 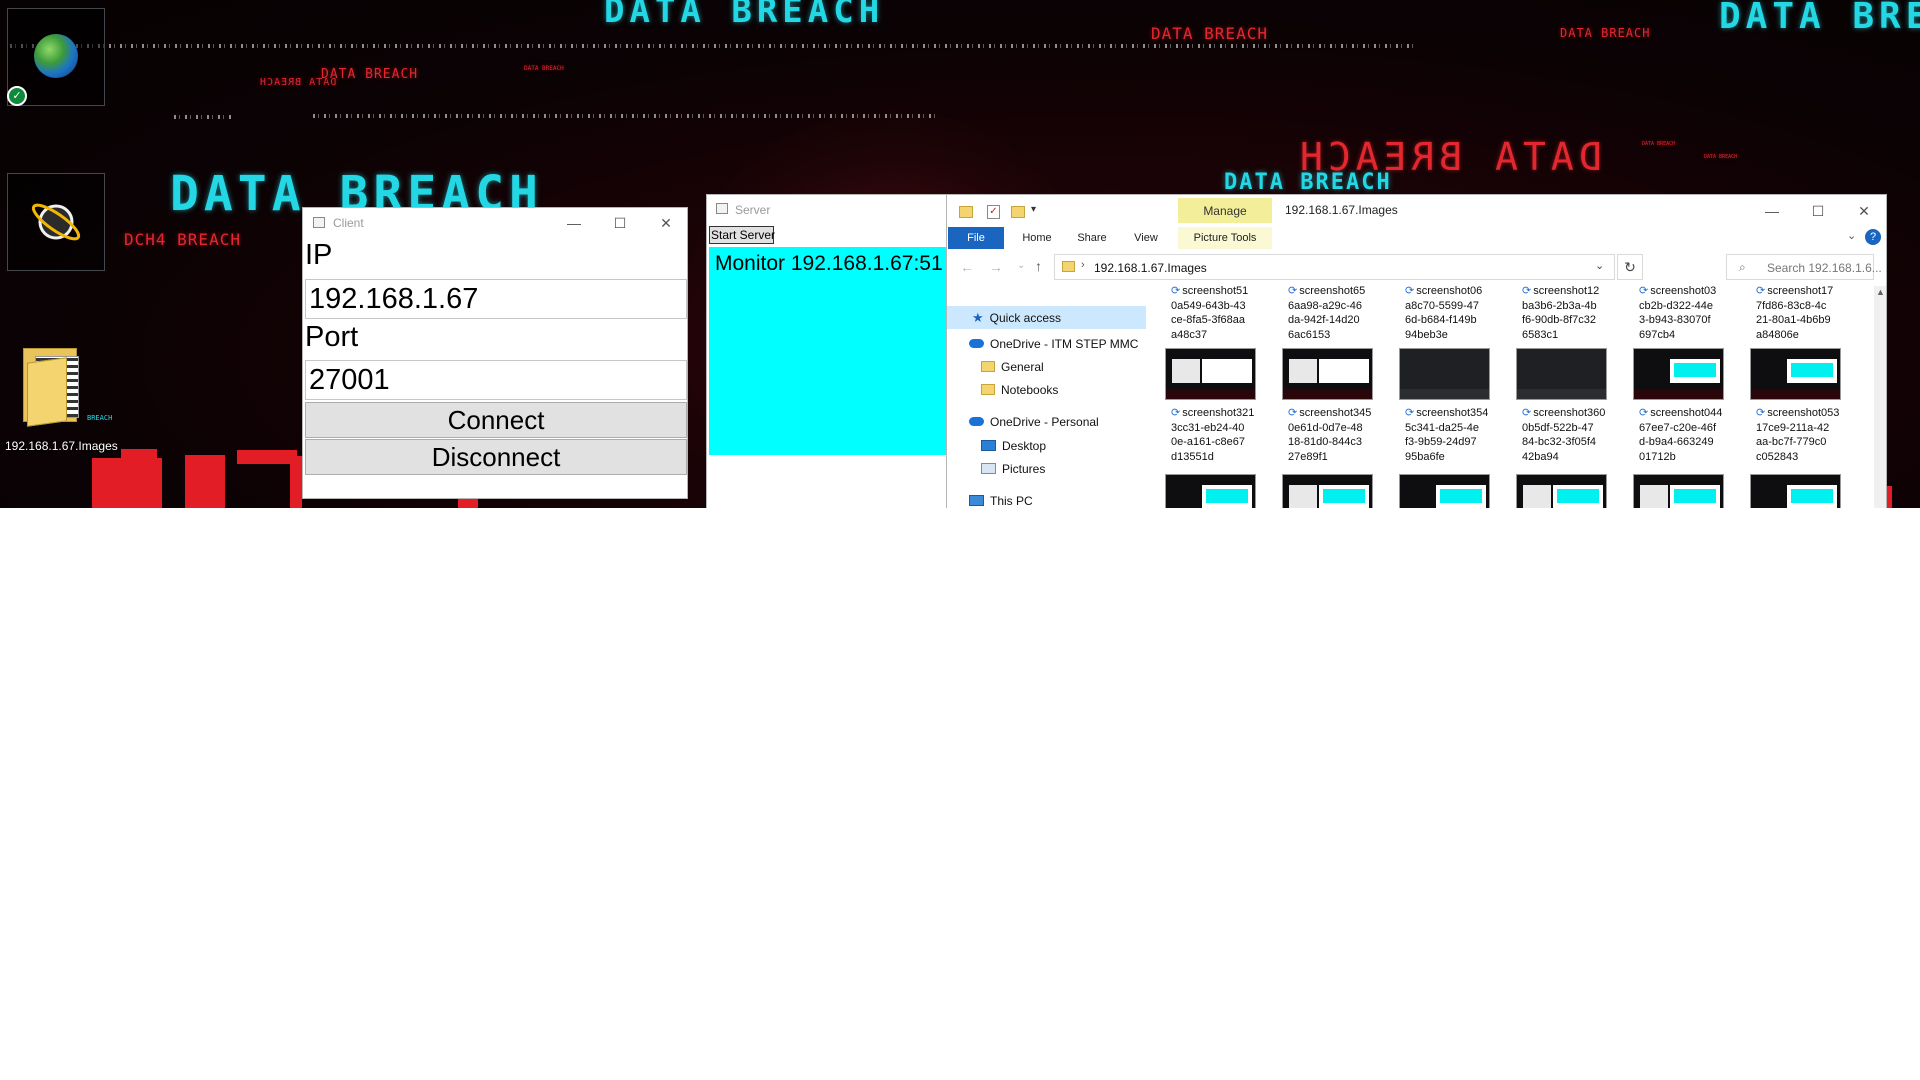 I want to click on address-dropdown-icon: ⌄, so click(x=1599, y=265).